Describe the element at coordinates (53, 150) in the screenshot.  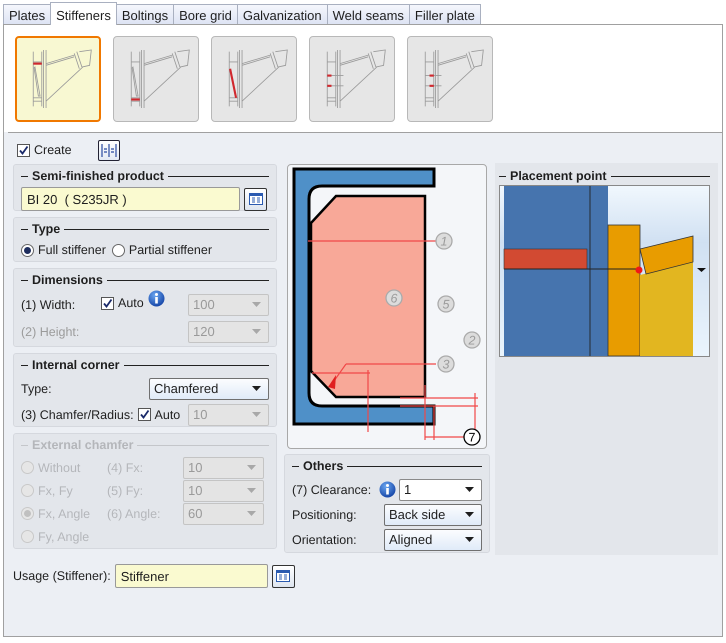
I see `checkbox-label: Create` at that location.